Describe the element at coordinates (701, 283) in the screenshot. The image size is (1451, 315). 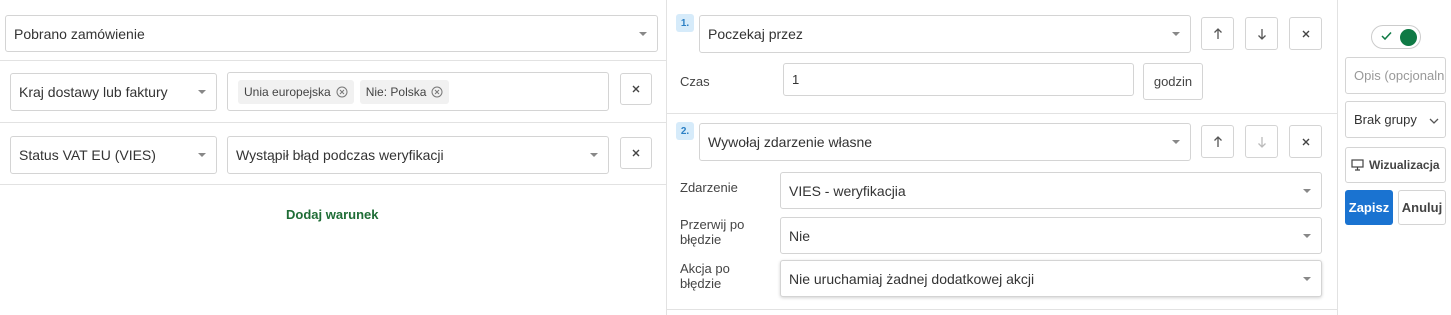
I see `error-action-label-2: błędzie` at that location.